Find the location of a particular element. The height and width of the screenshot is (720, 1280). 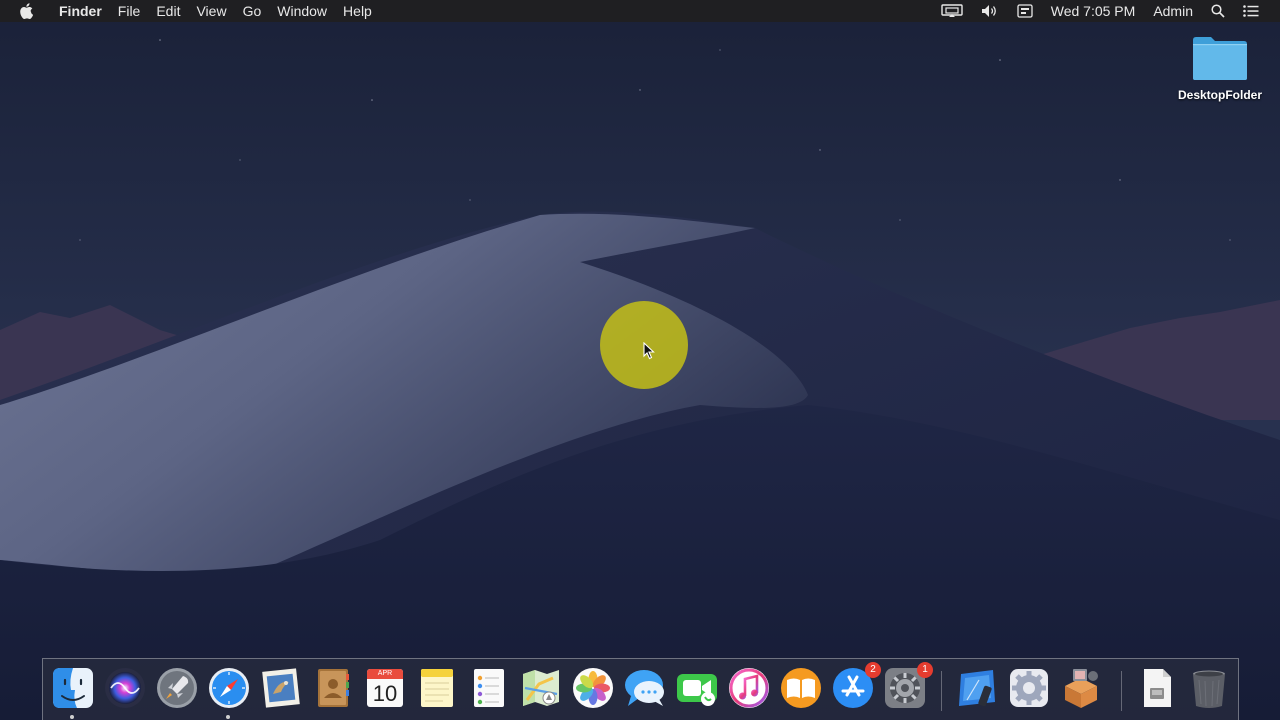

photos-icon is located at coordinates (593, 688).